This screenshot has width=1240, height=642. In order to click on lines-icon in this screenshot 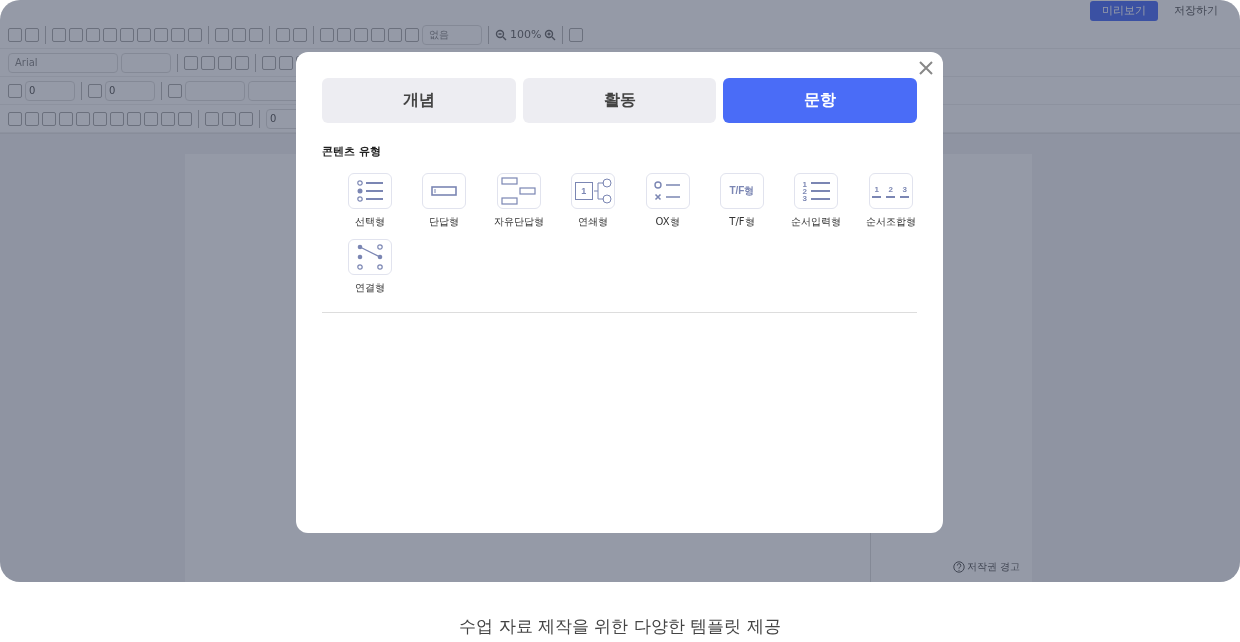, I will do `click(820, 191)`.